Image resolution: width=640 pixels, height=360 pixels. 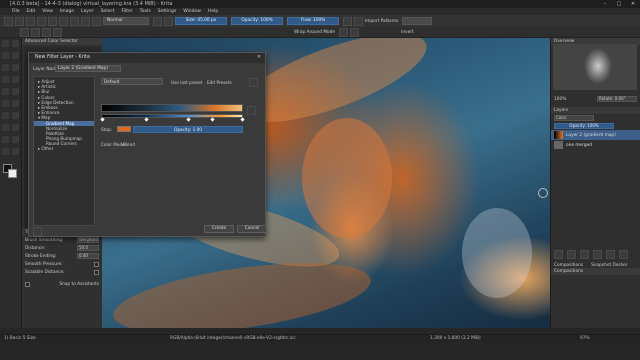 I want to click on mirror-vertical-icon, so click(x=358, y=21).